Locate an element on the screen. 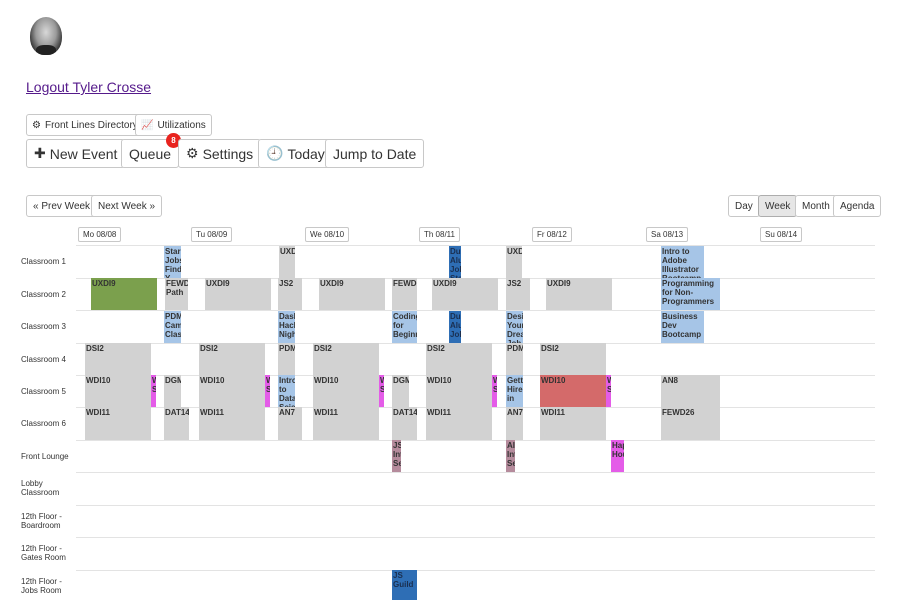 The width and height of the screenshot is (900, 602). jump-to-date-label: Jump to Date is located at coordinates (375, 153).